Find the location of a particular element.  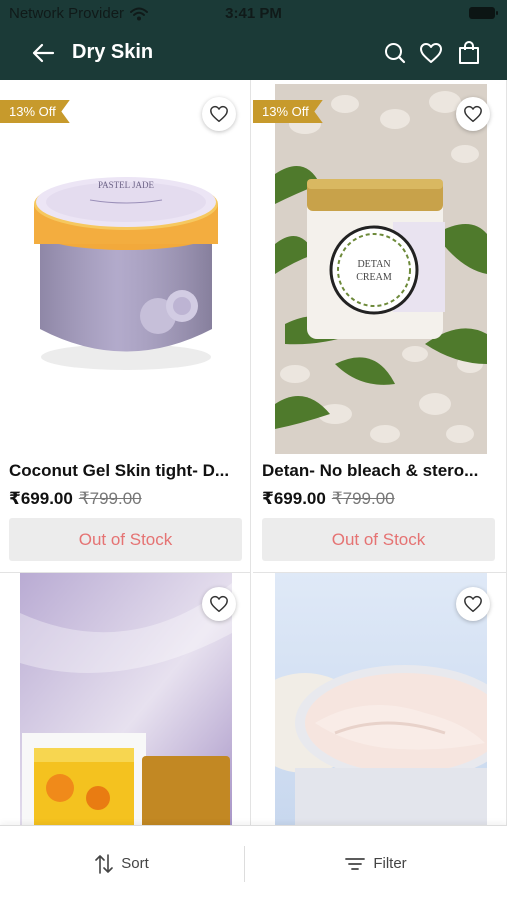

soap-bar-image is located at coordinates (126, 699).